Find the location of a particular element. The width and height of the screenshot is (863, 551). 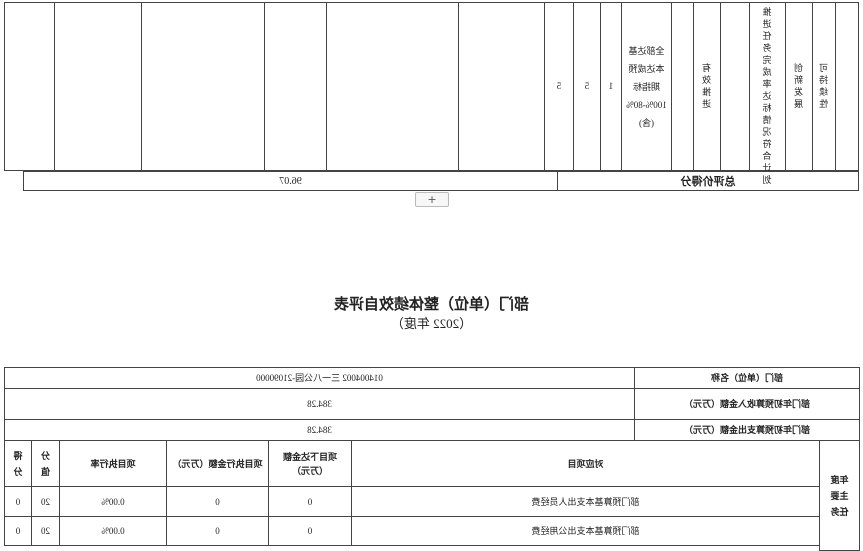

metric-line-1: 全部达基 is located at coordinates (646, 50).